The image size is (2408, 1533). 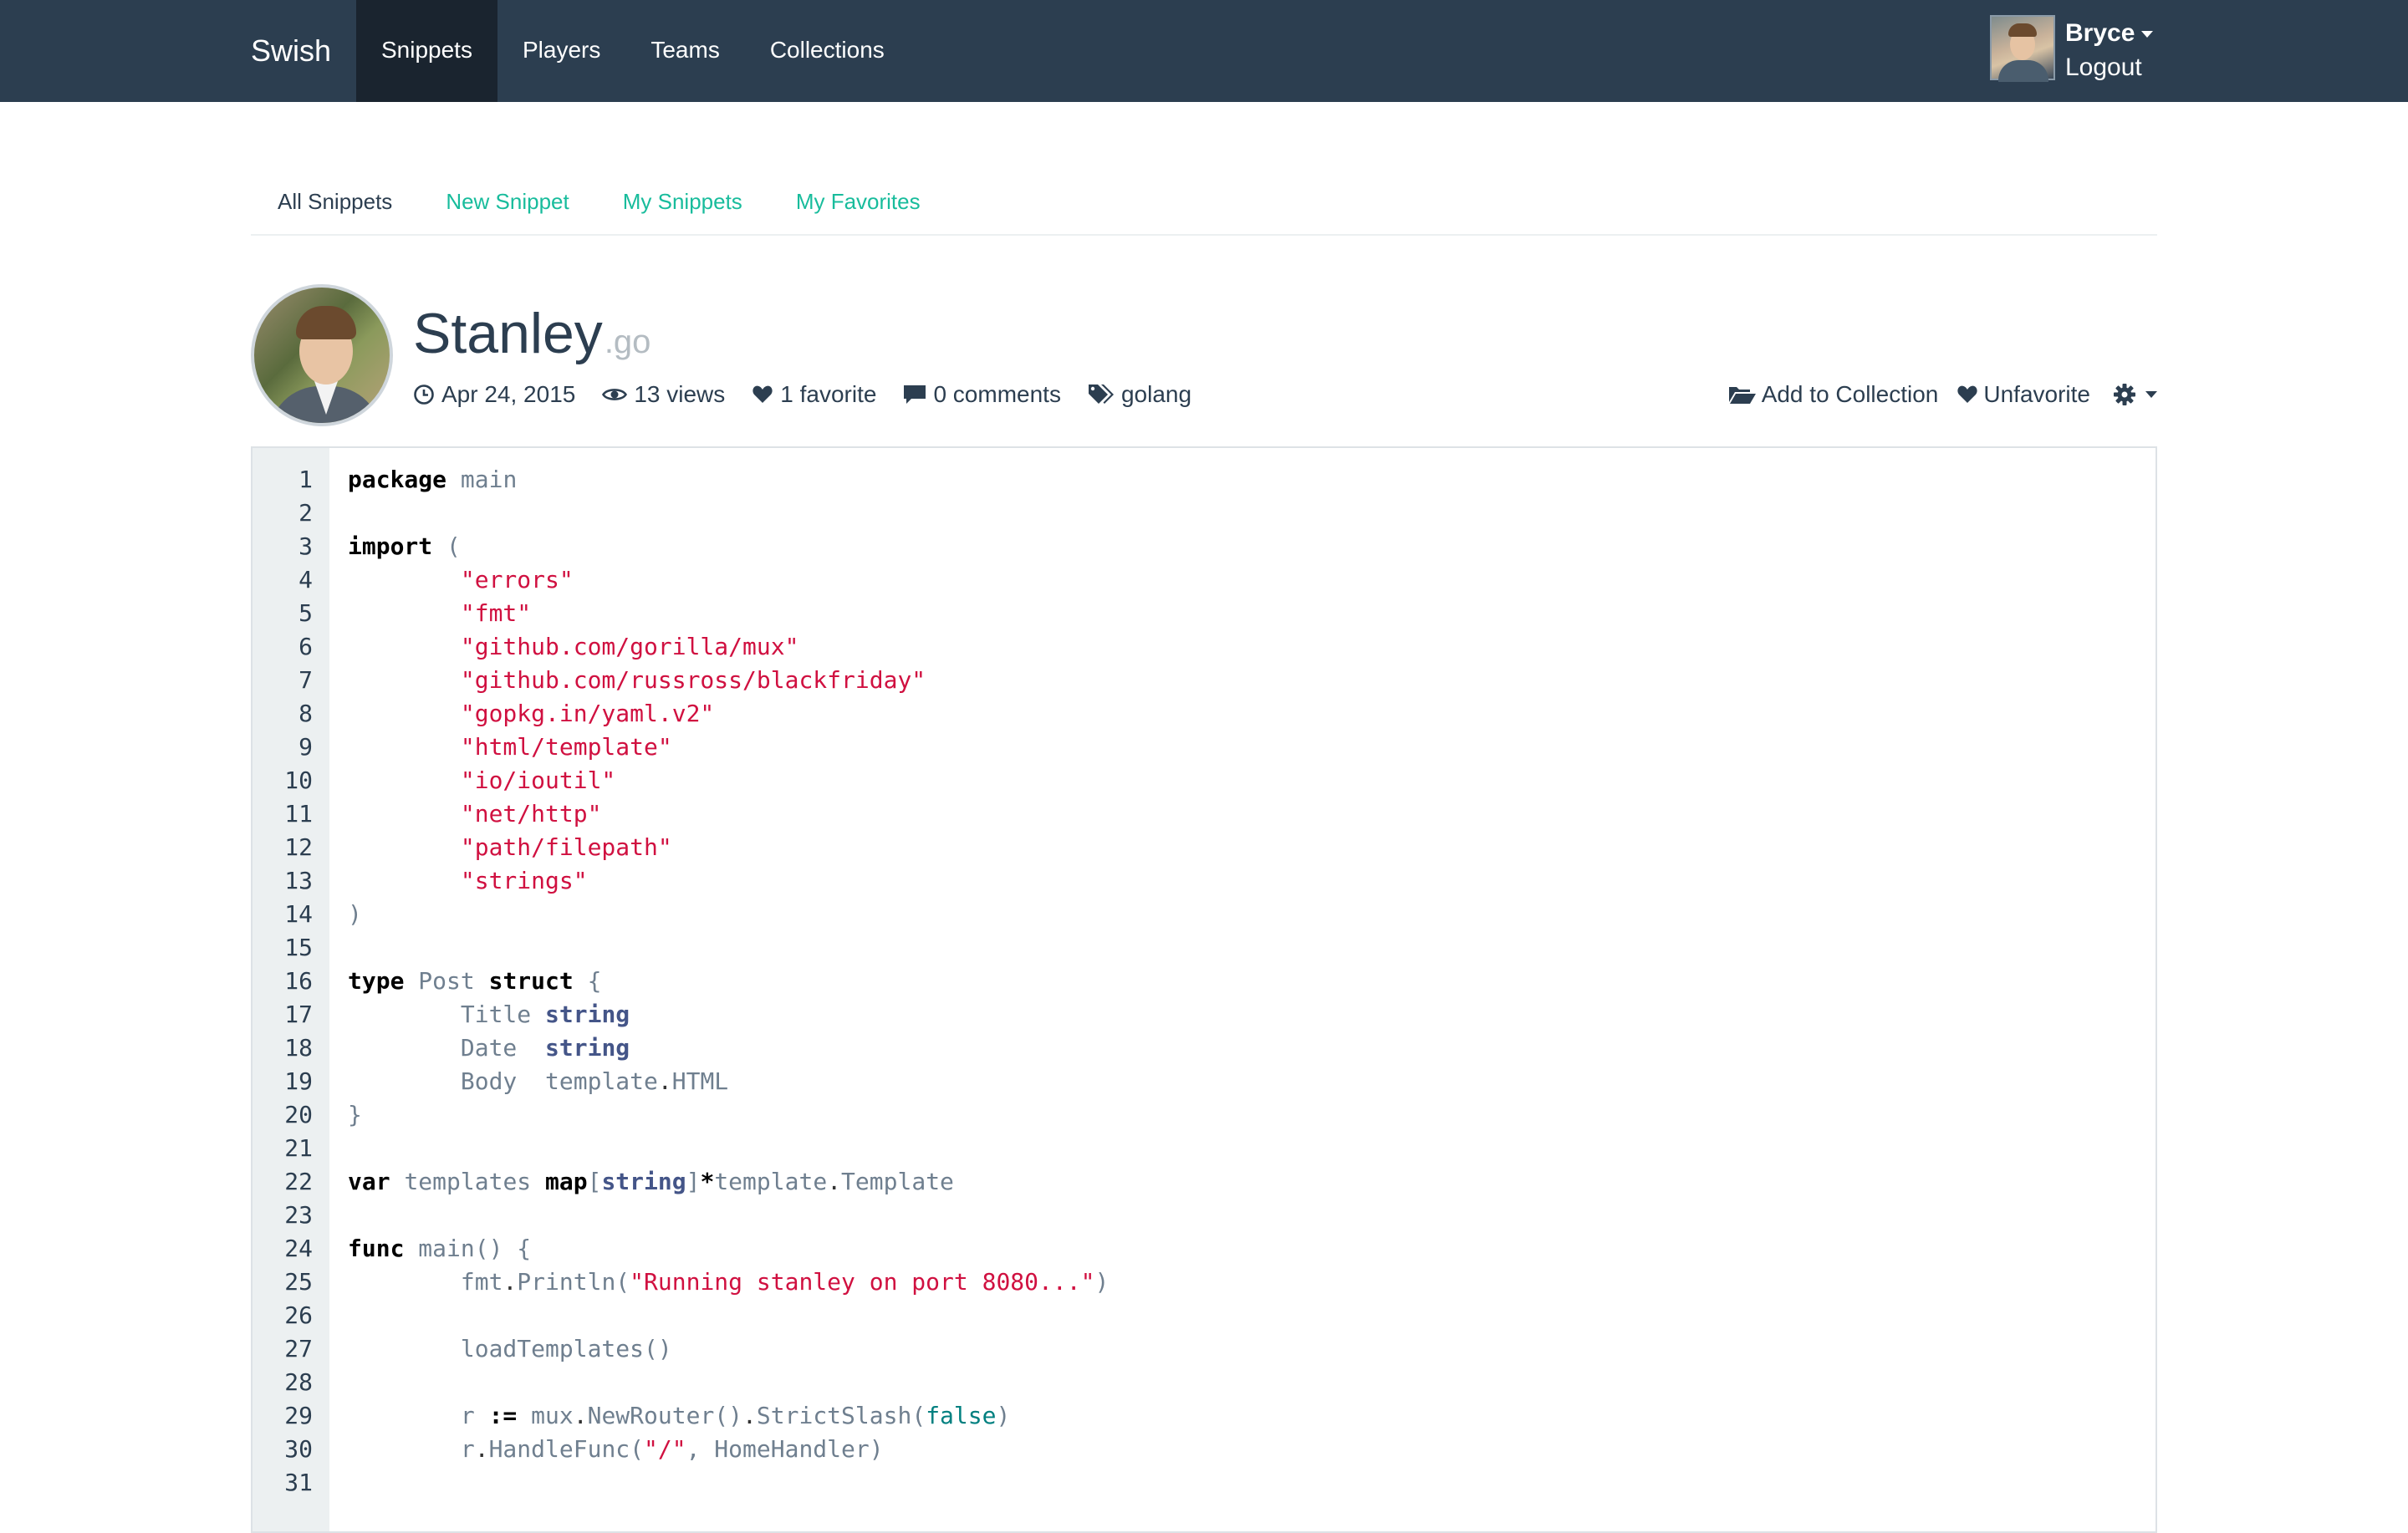 What do you see at coordinates (1742, 395) in the screenshot?
I see `folder-open-icon` at bounding box center [1742, 395].